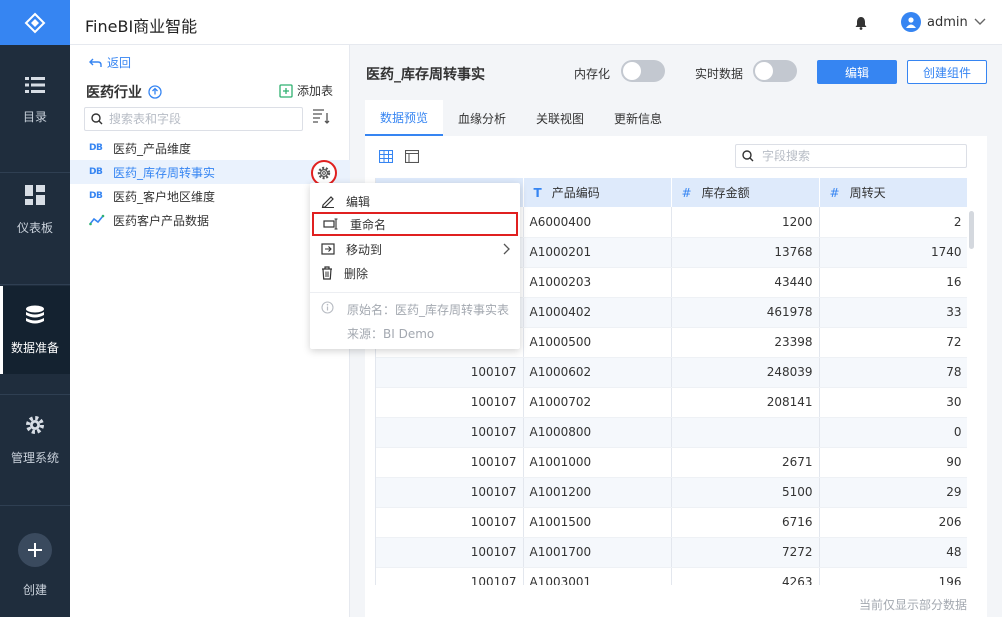  Describe the element at coordinates (412, 156) in the screenshot. I see `detail-view-icon` at that location.